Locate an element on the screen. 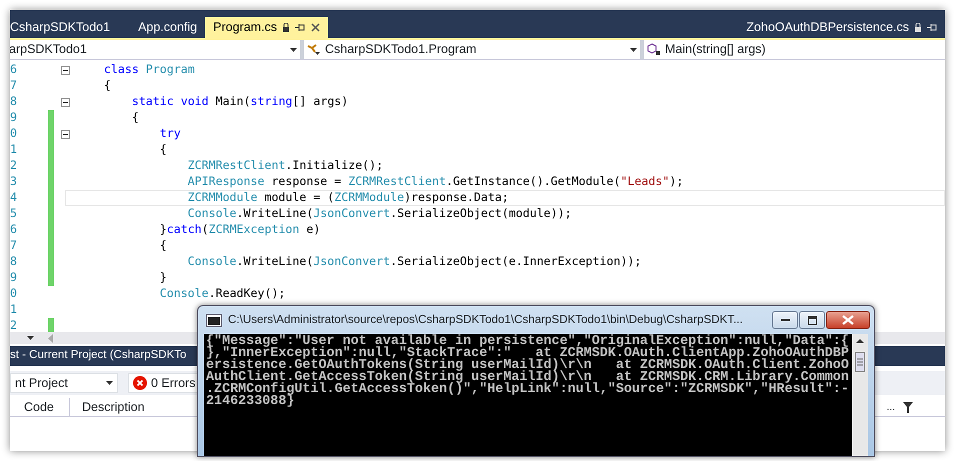  line-number: 5 is located at coordinates (14, 213).